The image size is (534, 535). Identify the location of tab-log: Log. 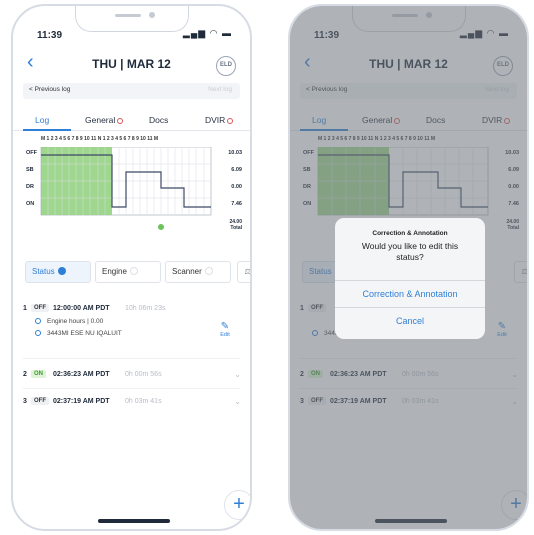
(42, 120).